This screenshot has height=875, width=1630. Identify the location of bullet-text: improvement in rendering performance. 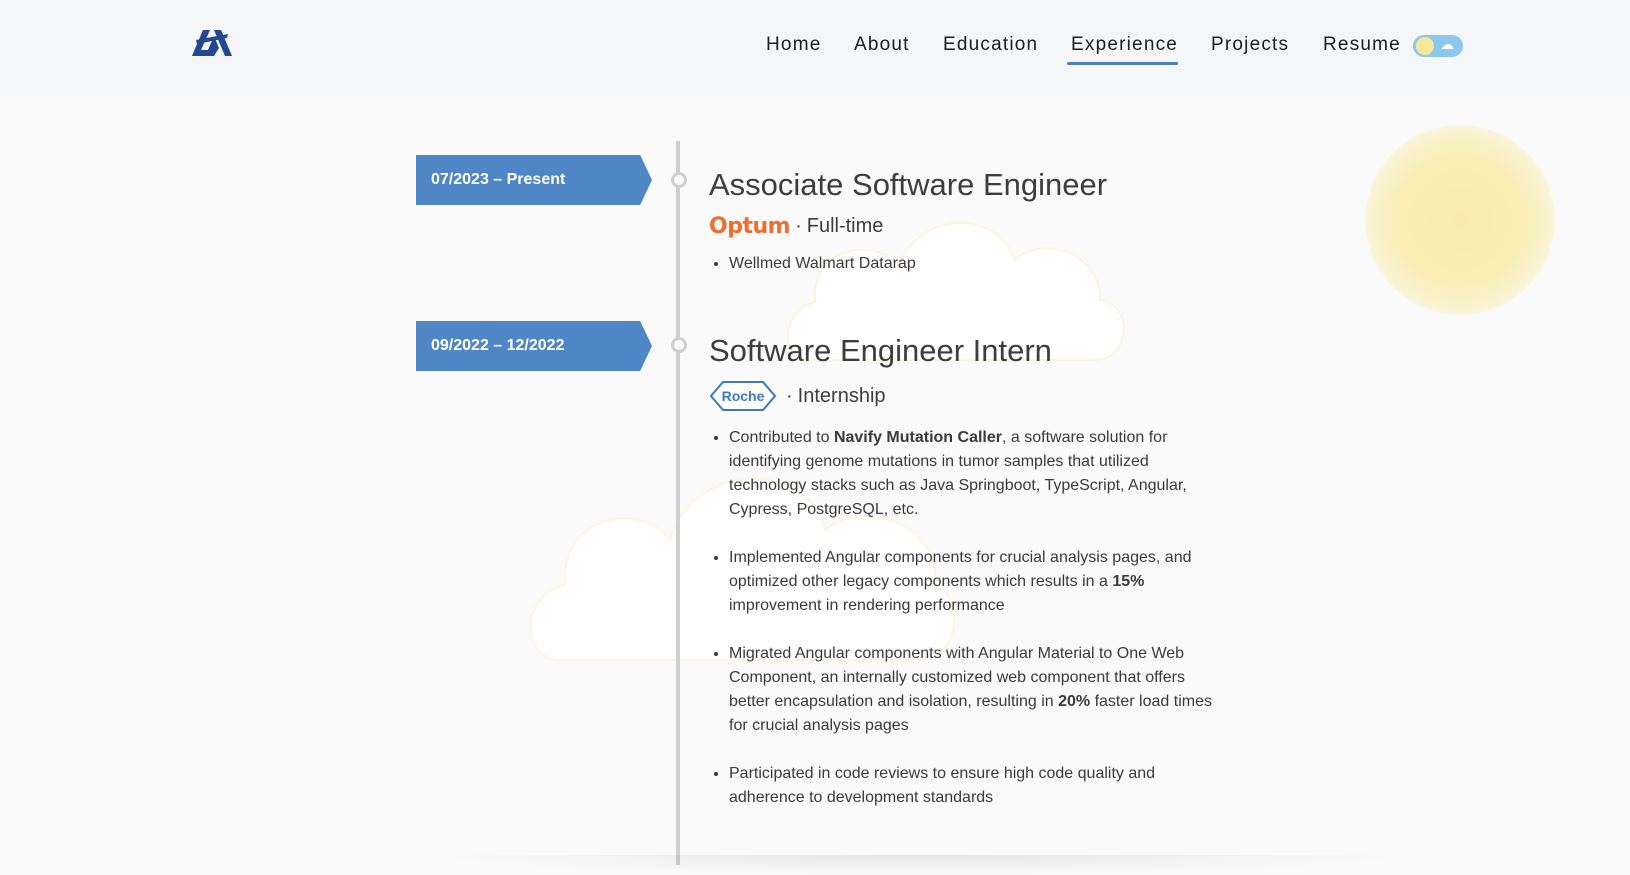
(867, 605).